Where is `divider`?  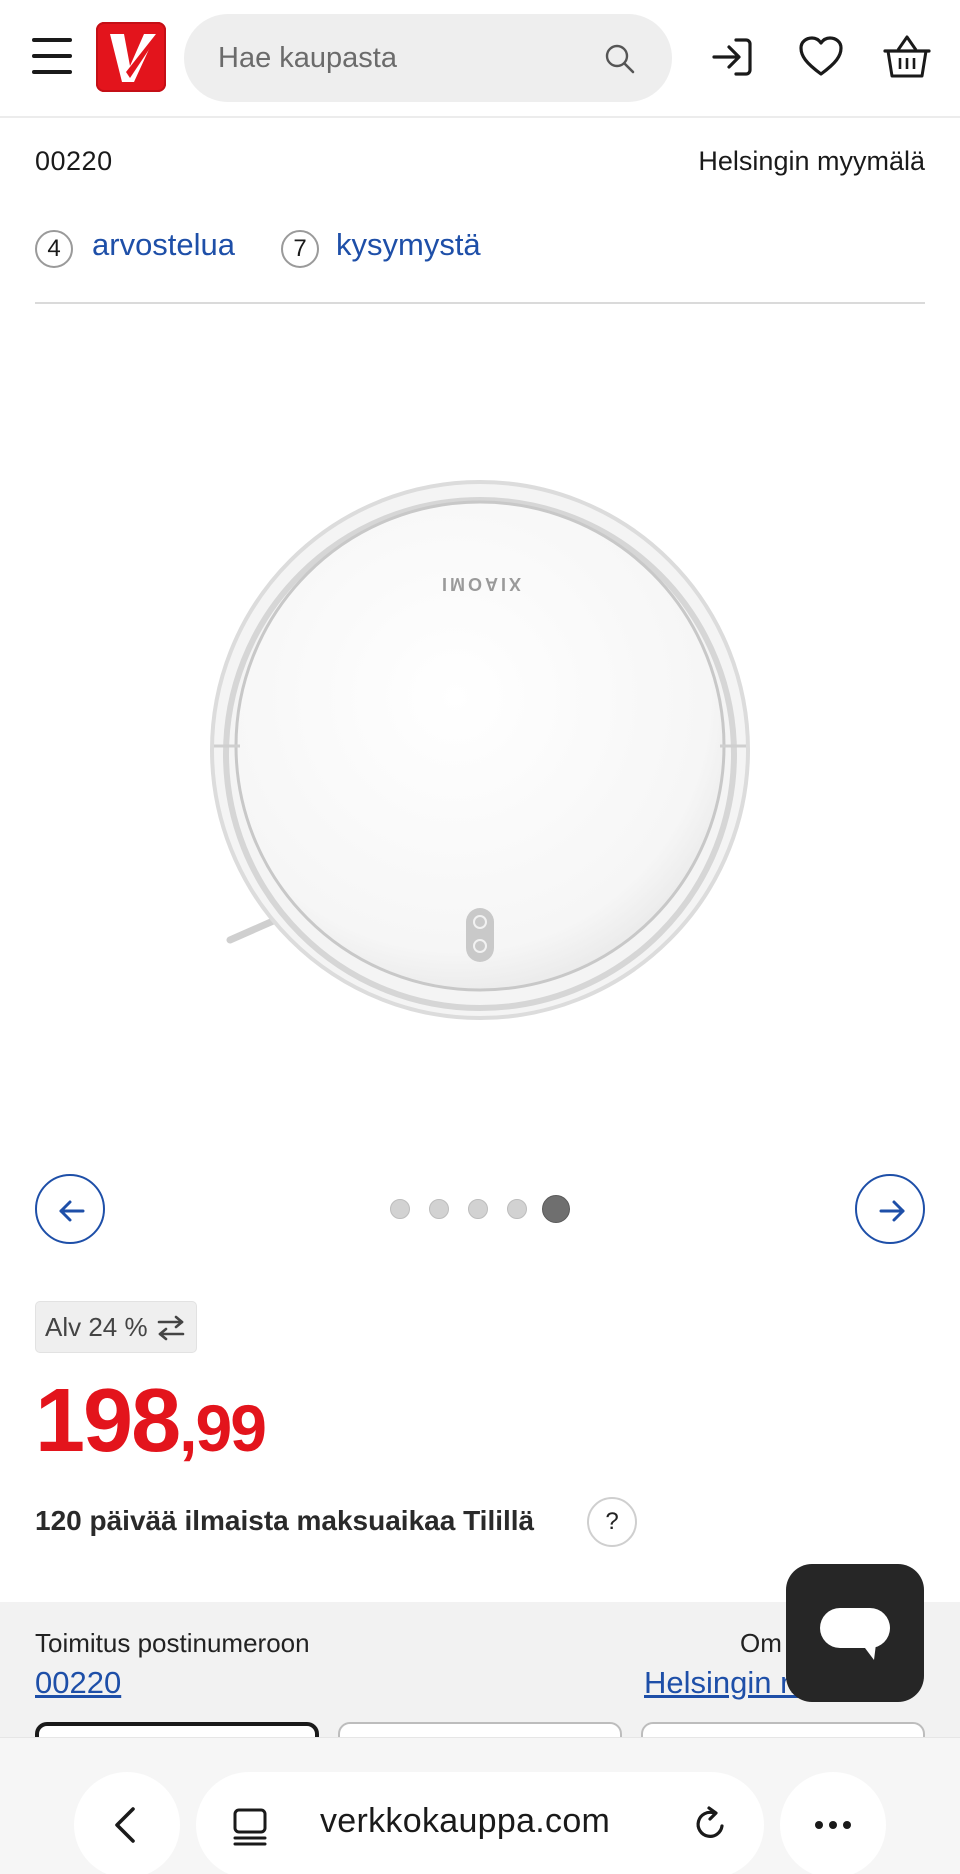
divider is located at coordinates (480, 303).